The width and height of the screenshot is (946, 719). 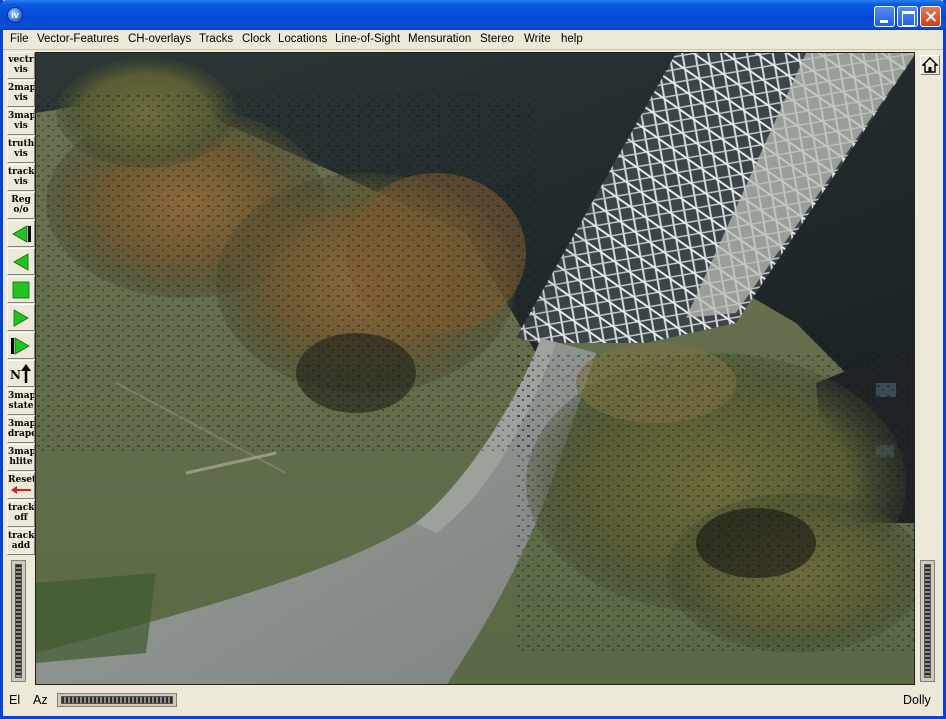 I want to click on menu-clock: Clock, so click(x=256, y=39).